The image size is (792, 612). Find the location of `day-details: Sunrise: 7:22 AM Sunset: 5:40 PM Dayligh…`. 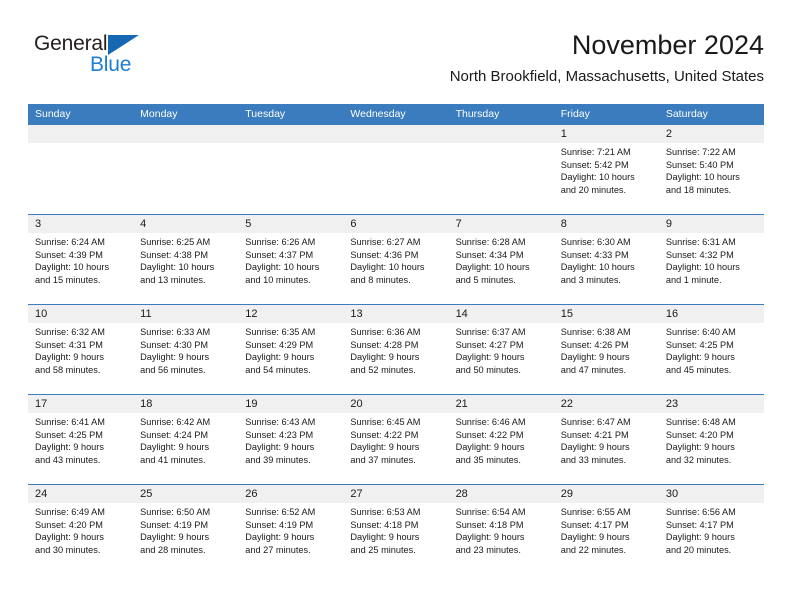

day-details: Sunrise: 7:22 AM Sunset: 5:40 PM Dayligh… is located at coordinates (711, 169).